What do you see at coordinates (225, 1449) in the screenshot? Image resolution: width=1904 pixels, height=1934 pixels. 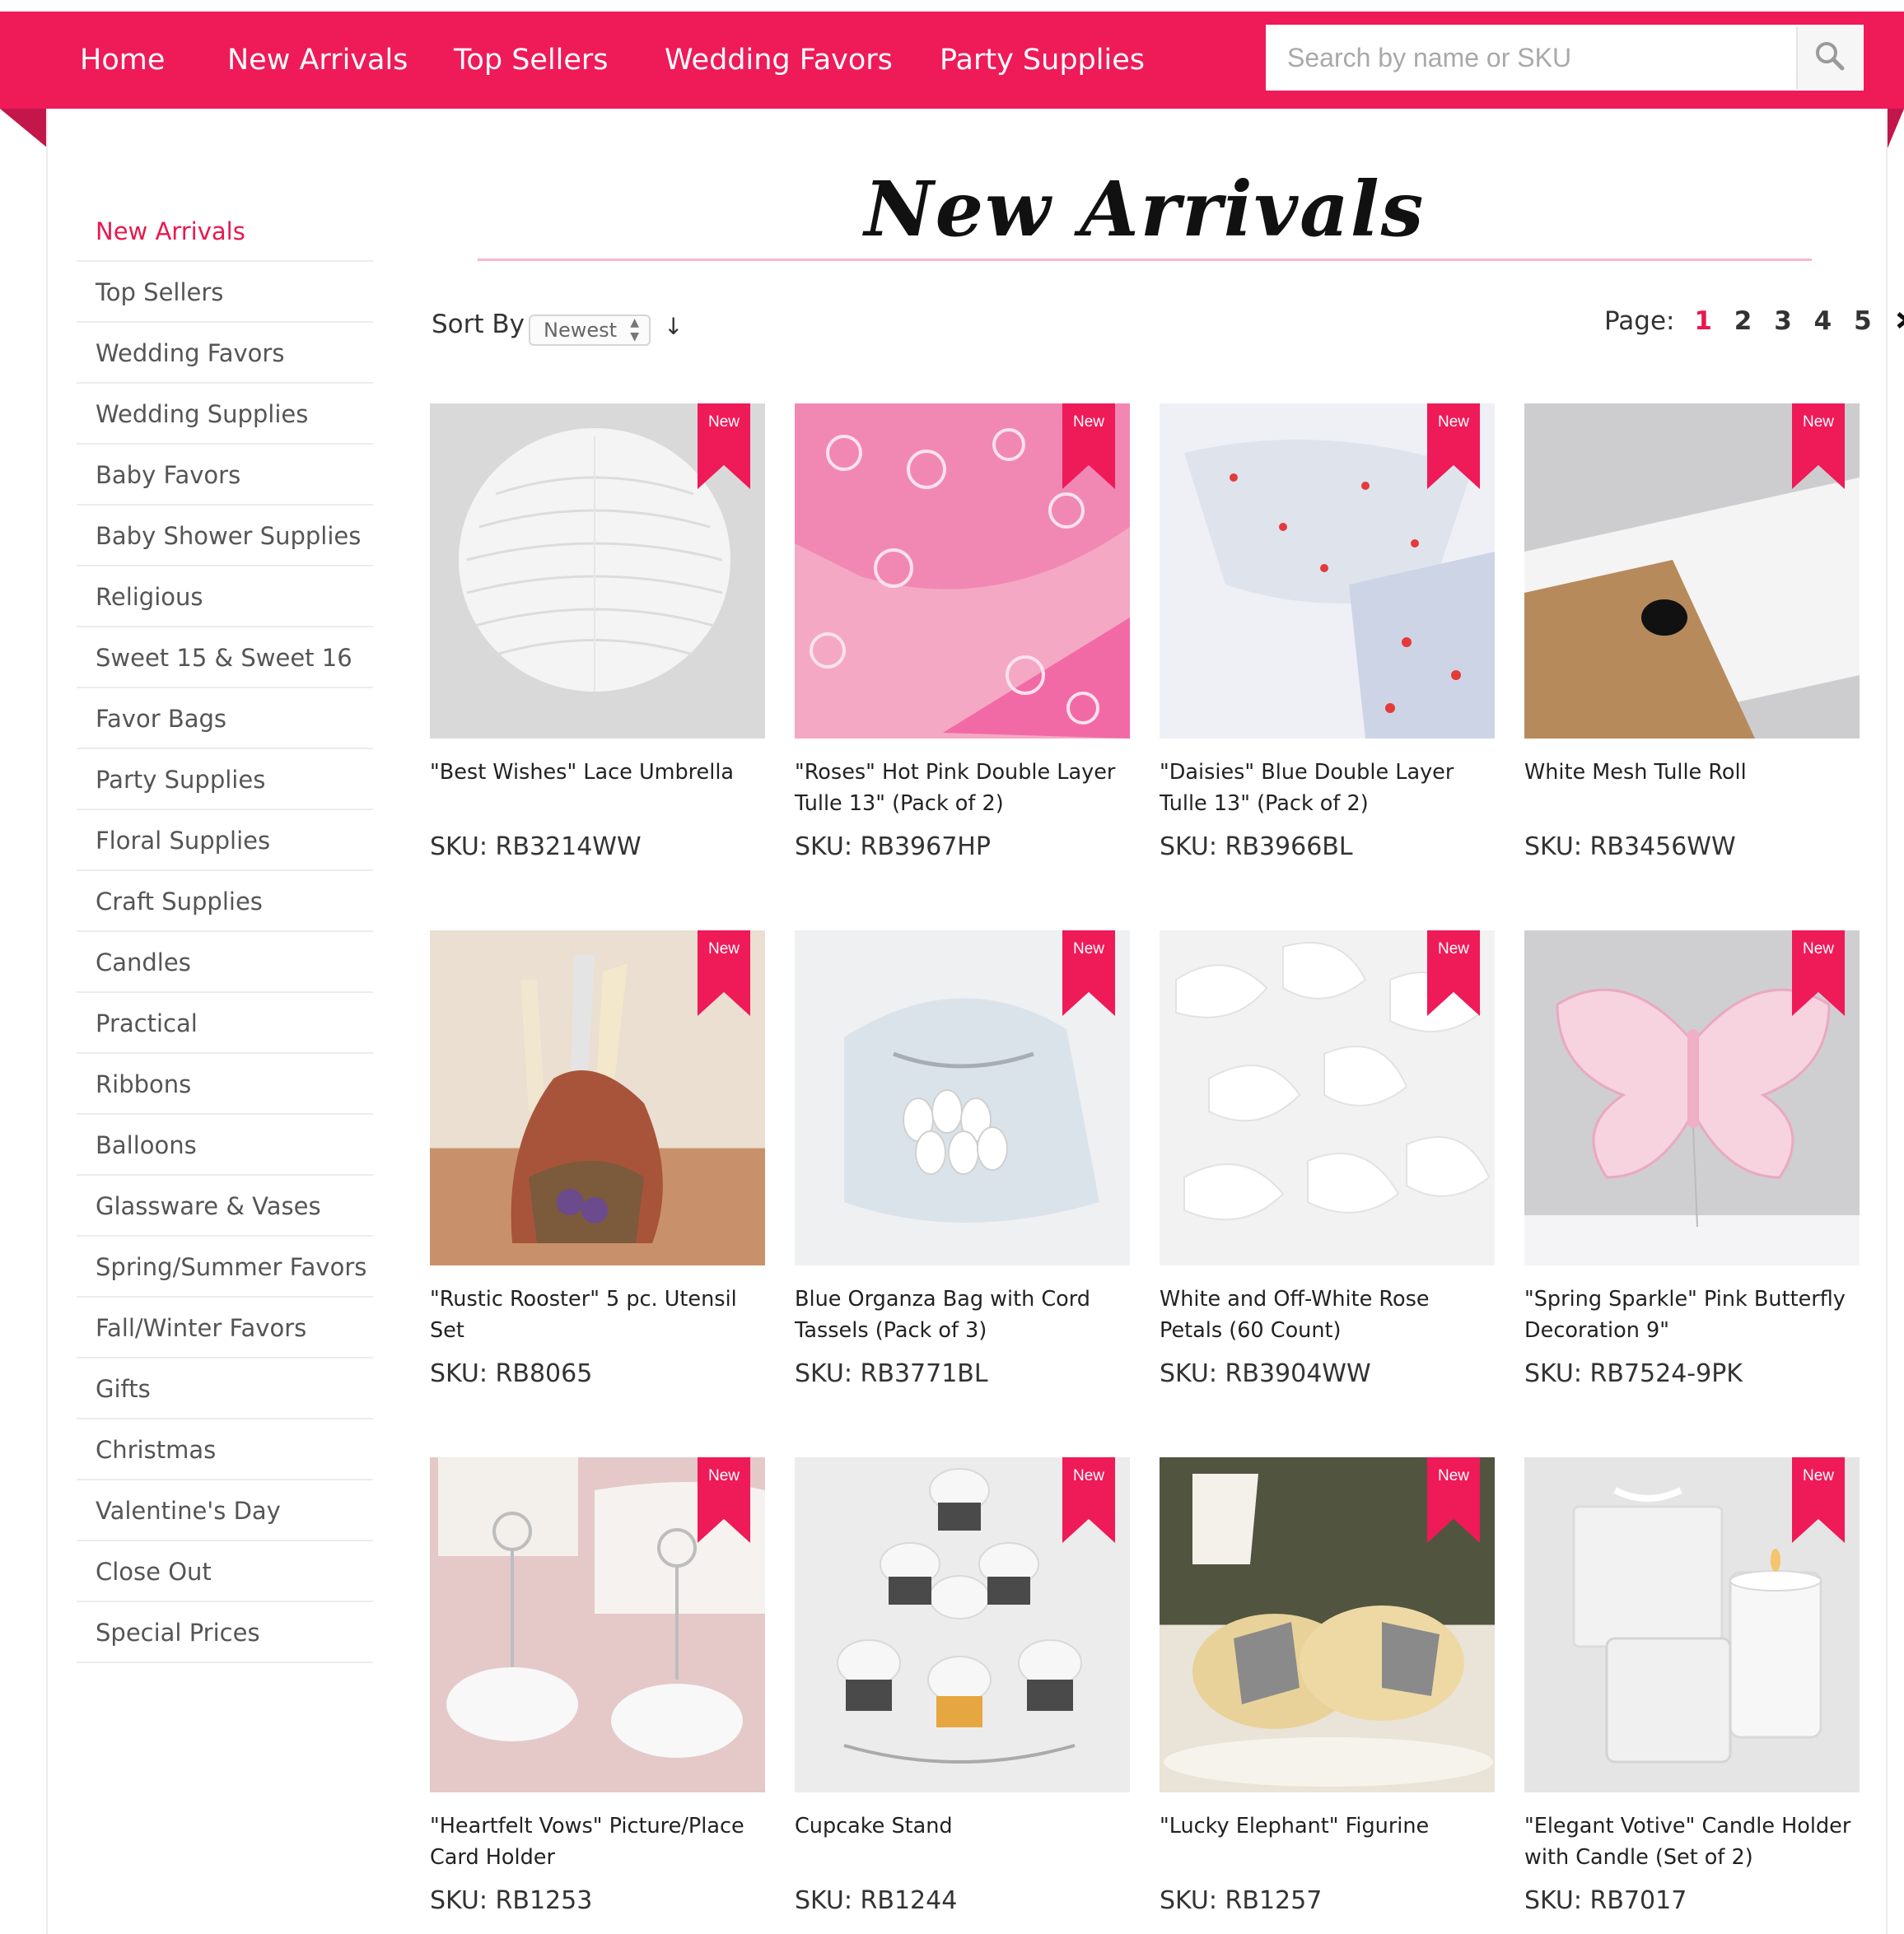 I see `sidebar-item-christmas: Christmas` at bounding box center [225, 1449].